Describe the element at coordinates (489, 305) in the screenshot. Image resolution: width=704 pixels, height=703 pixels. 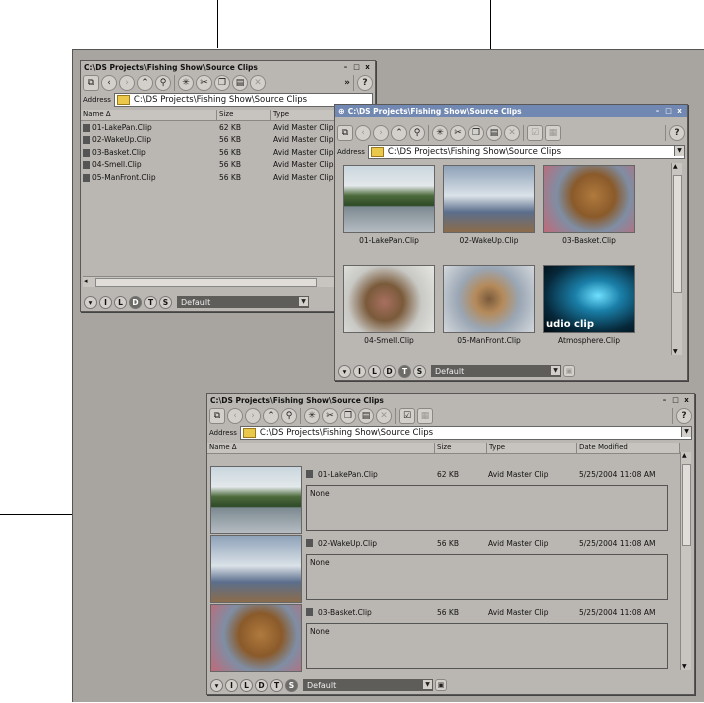
I see `thumbnail-item: 05-ManFront.Clip` at that location.